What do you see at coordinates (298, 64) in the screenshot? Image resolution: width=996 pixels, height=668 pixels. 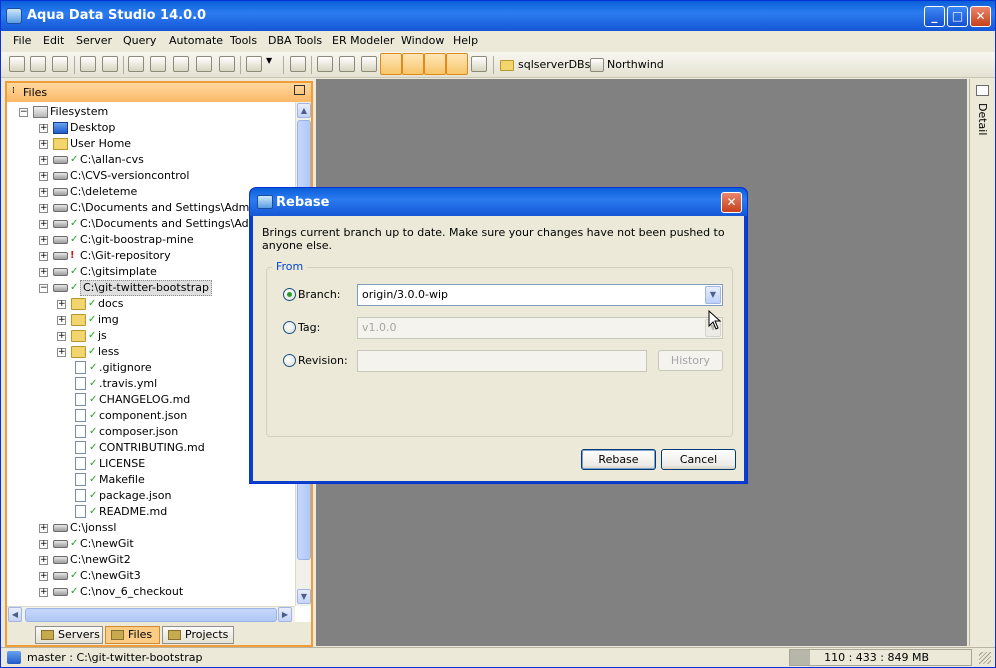 I see `print-icon` at bounding box center [298, 64].